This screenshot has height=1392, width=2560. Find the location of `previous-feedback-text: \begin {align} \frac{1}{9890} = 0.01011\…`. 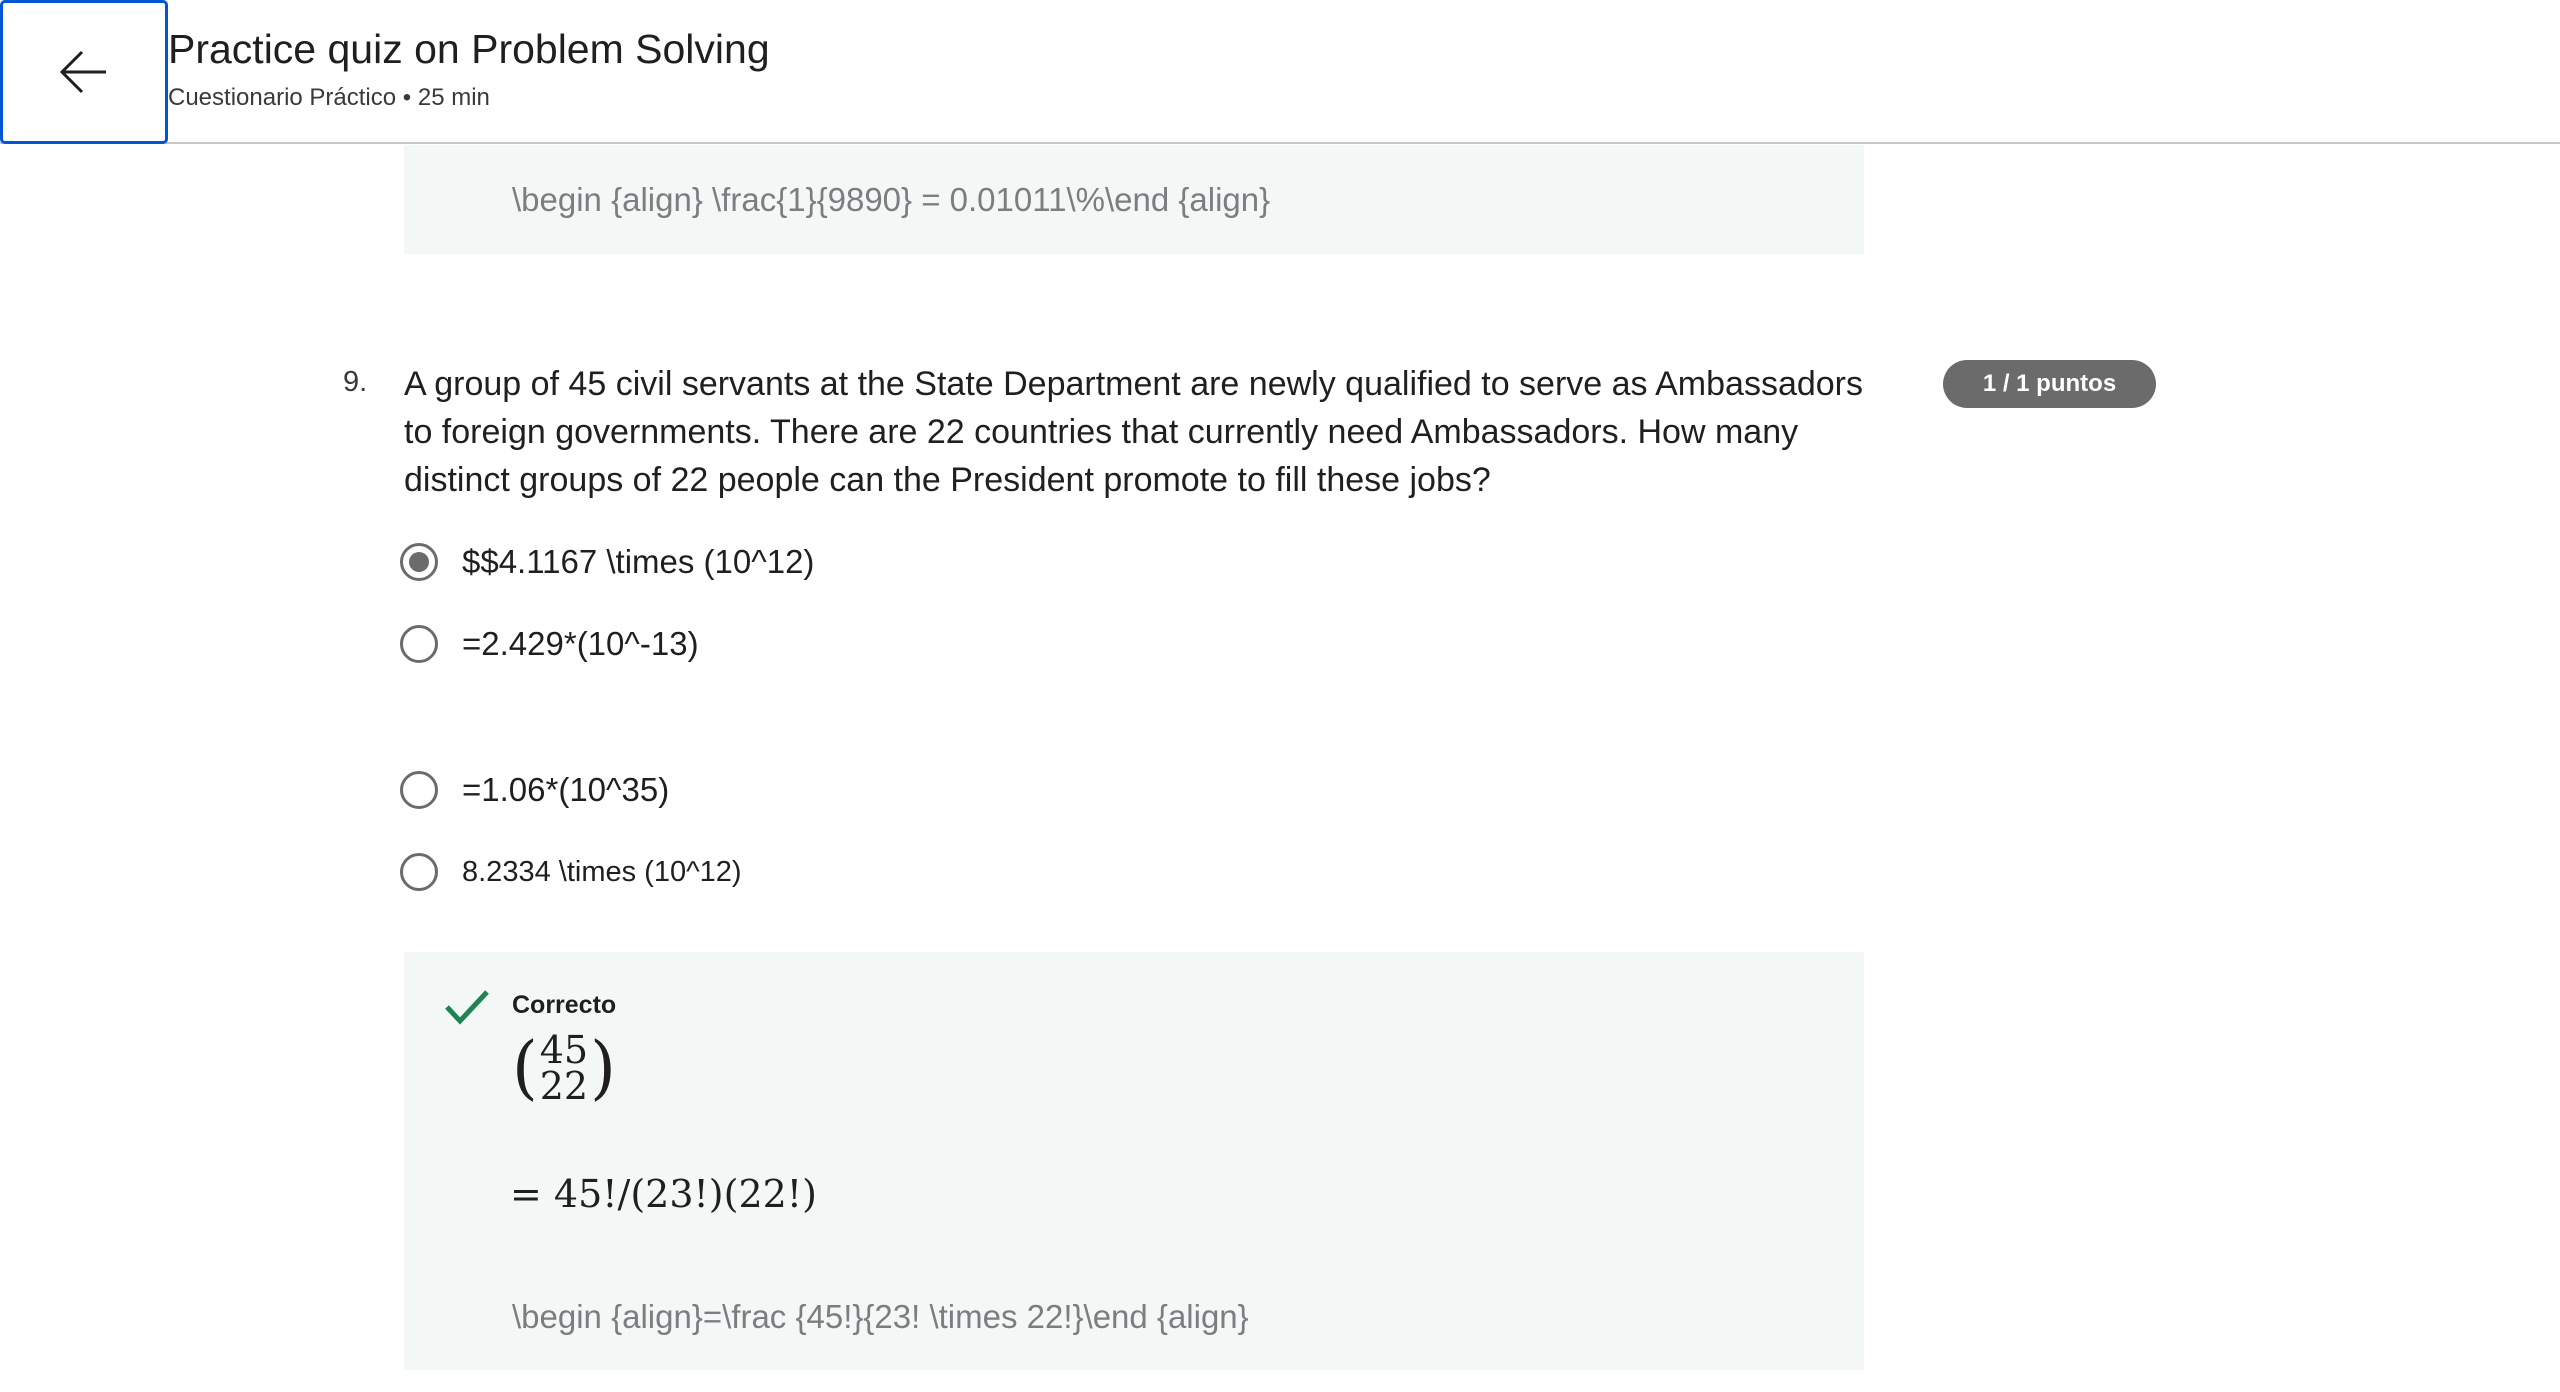

previous-feedback-text: \begin {align} \frac{1}{9890} = 0.01011\… is located at coordinates (891, 199).